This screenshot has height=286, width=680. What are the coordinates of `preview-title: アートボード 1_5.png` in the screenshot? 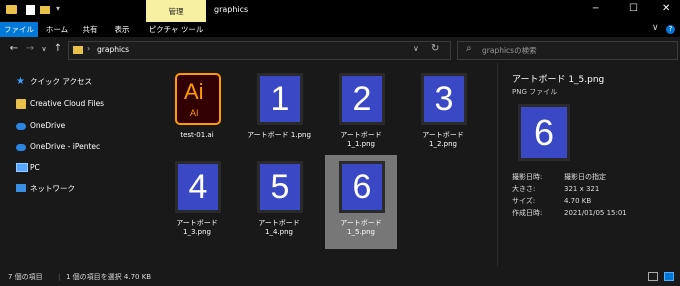 It's located at (558, 80).